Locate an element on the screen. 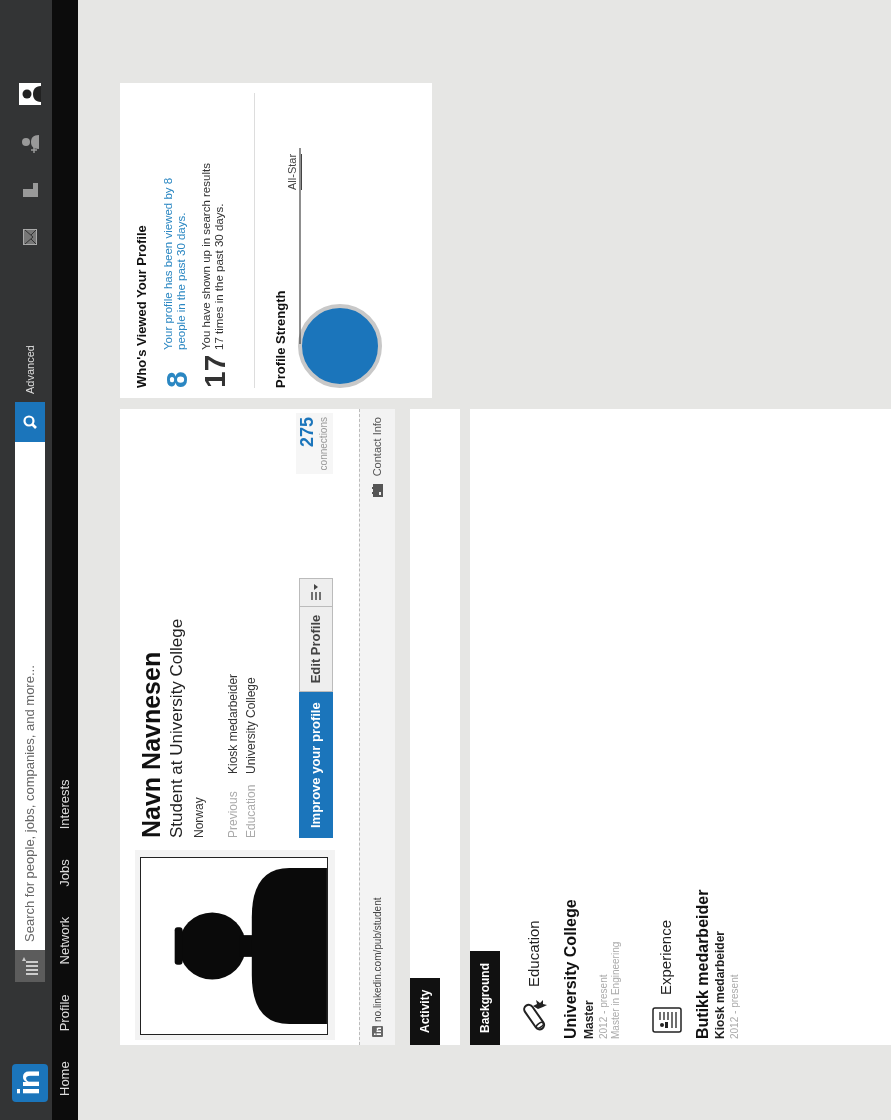  detail-value: University College is located at coordinates (250, 725).